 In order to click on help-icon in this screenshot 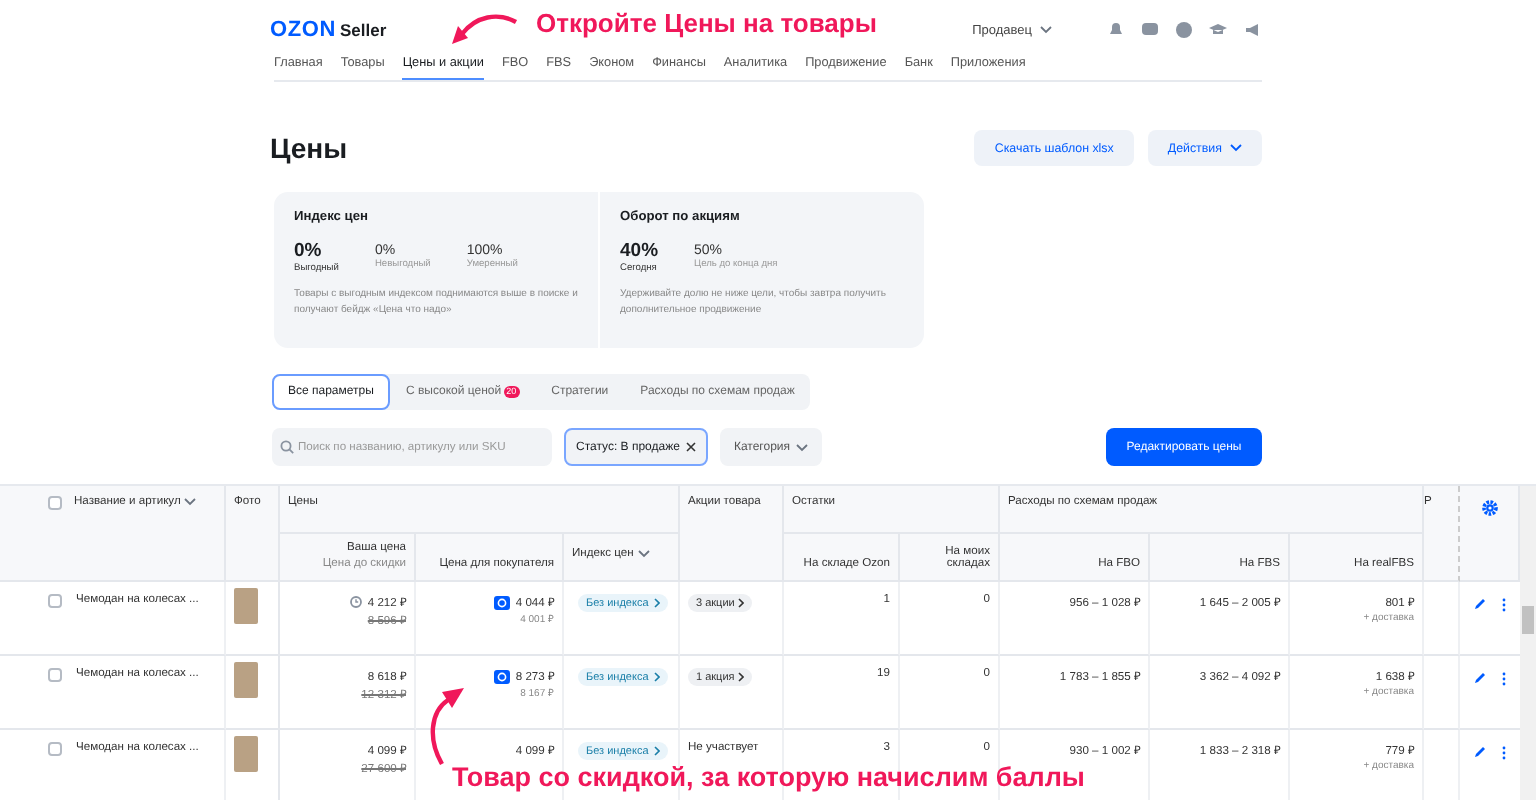, I will do `click(1184, 30)`.